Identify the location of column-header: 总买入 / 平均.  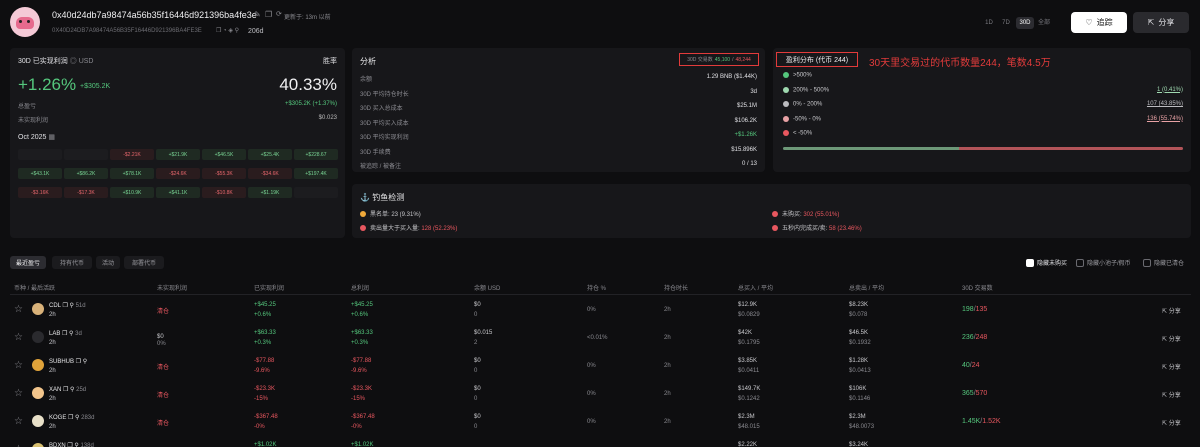
(755, 287).